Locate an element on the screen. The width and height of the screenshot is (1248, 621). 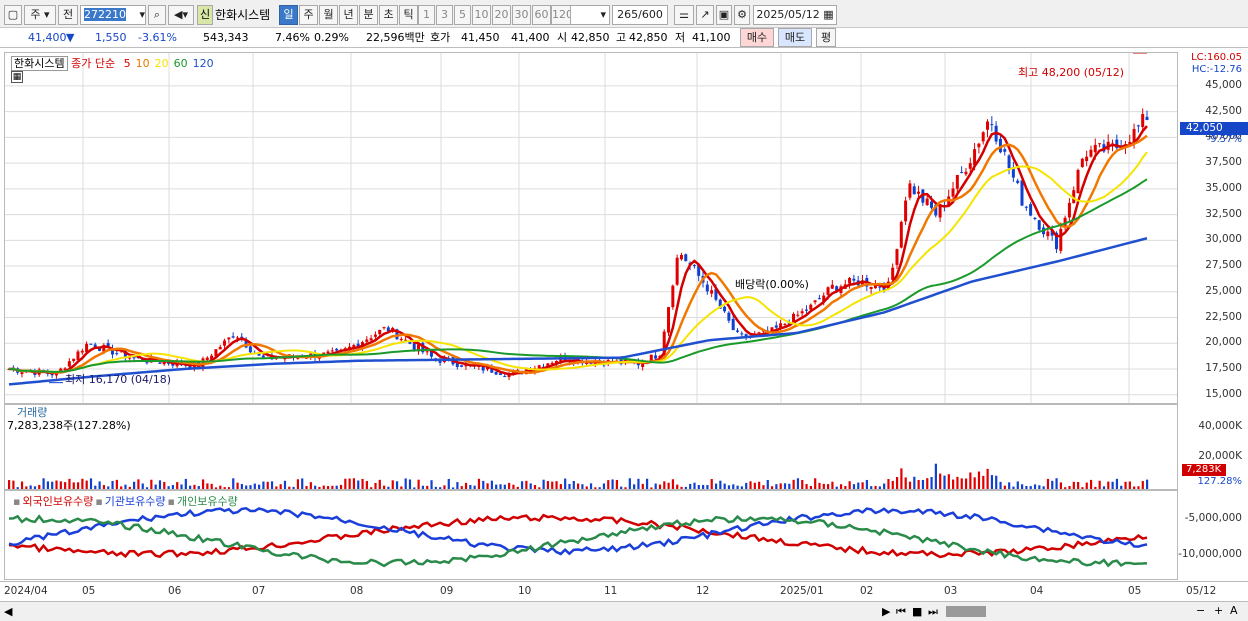
timeframe-2-button: 월 is located at coordinates (328, 15).